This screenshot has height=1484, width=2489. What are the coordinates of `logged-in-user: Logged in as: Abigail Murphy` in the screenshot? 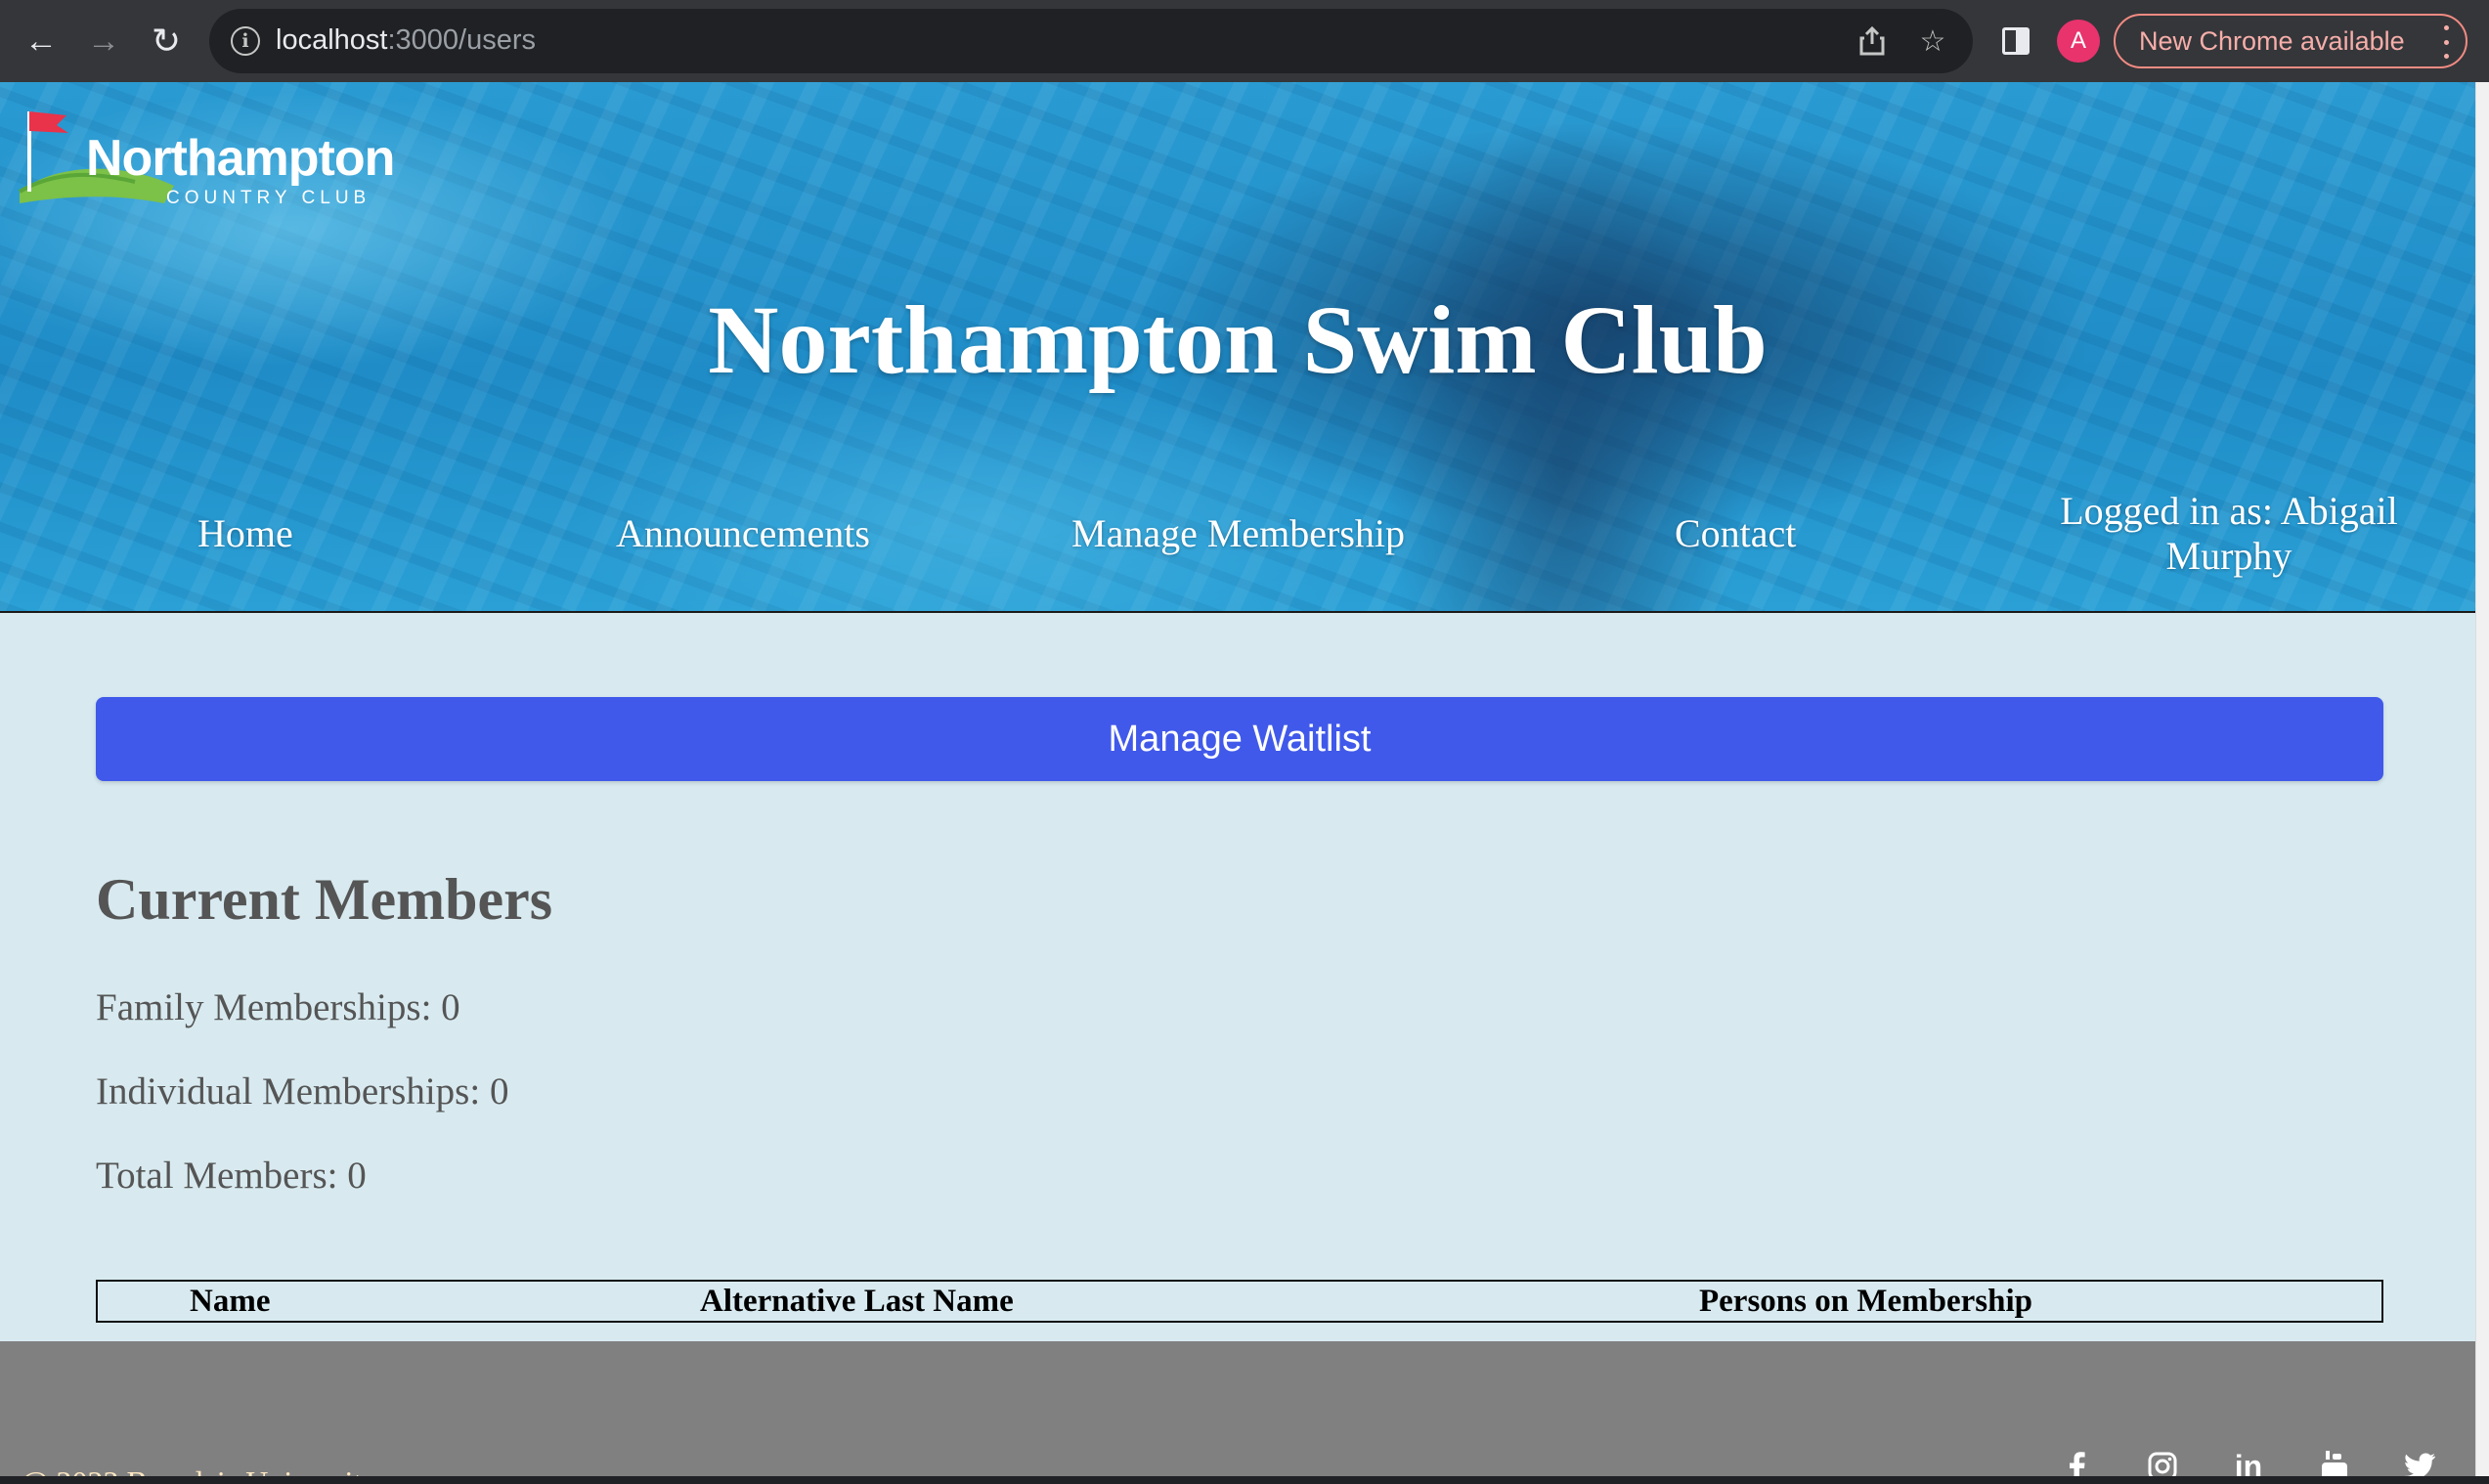 It's located at (2229, 534).